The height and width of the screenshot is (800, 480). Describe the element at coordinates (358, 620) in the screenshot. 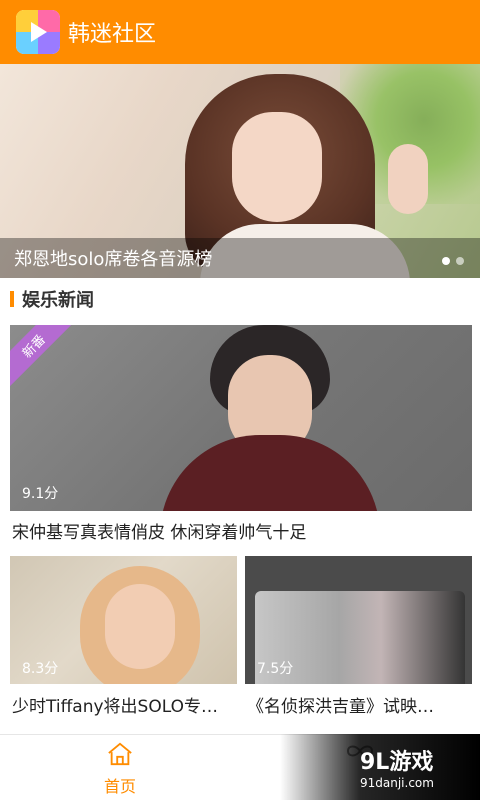

I see `news-card-right: 7.5分` at that location.